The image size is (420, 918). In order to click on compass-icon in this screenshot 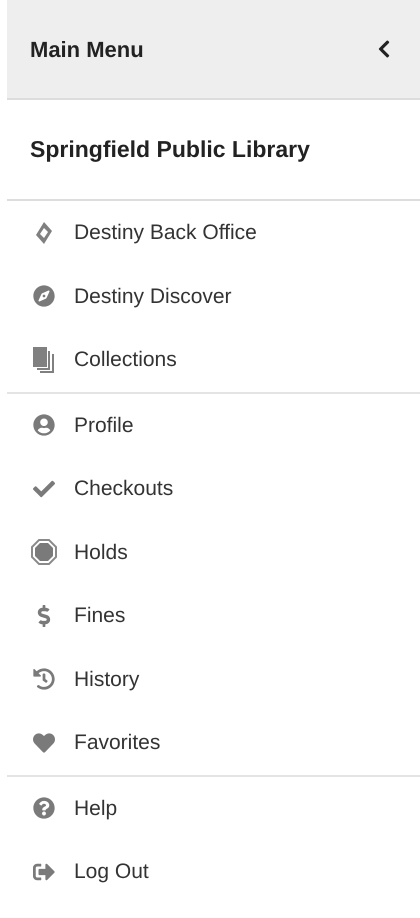, I will do `click(44, 296)`.